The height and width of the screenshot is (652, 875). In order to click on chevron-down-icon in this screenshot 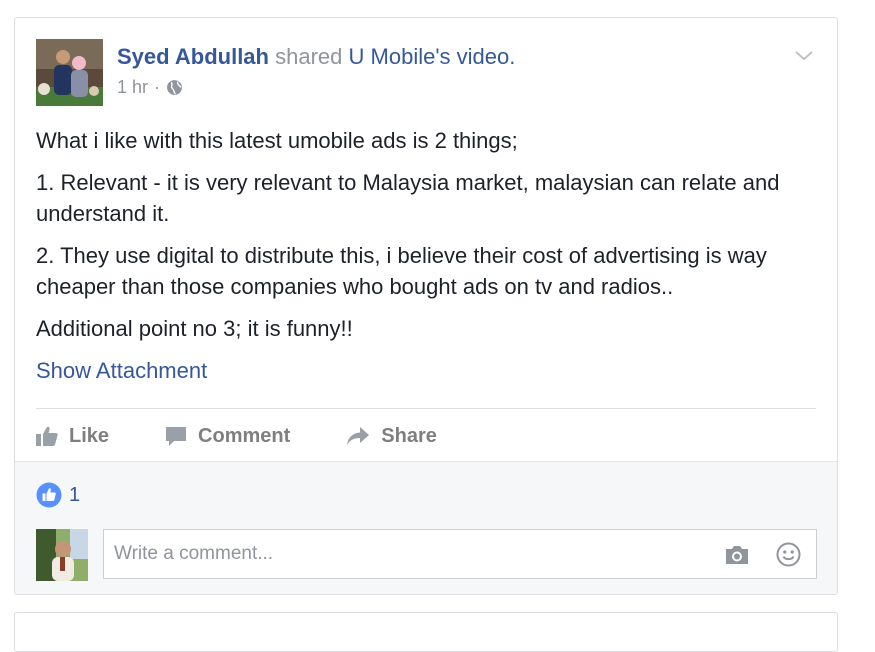, I will do `click(804, 55)`.